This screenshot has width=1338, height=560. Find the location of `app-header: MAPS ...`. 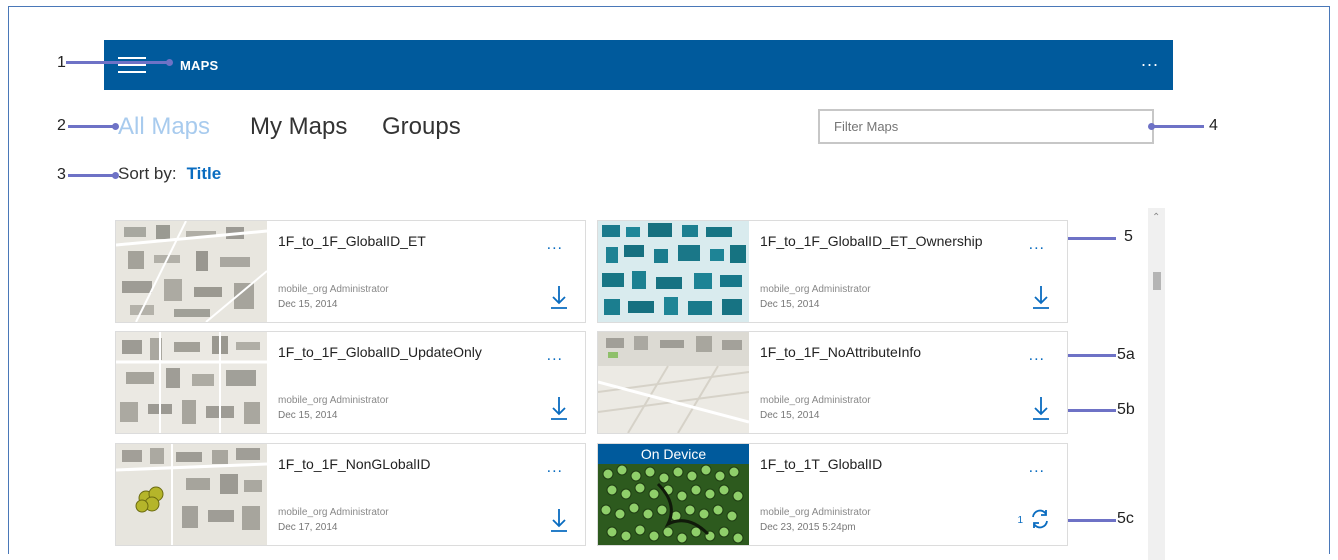

app-header: MAPS ... is located at coordinates (638, 65).